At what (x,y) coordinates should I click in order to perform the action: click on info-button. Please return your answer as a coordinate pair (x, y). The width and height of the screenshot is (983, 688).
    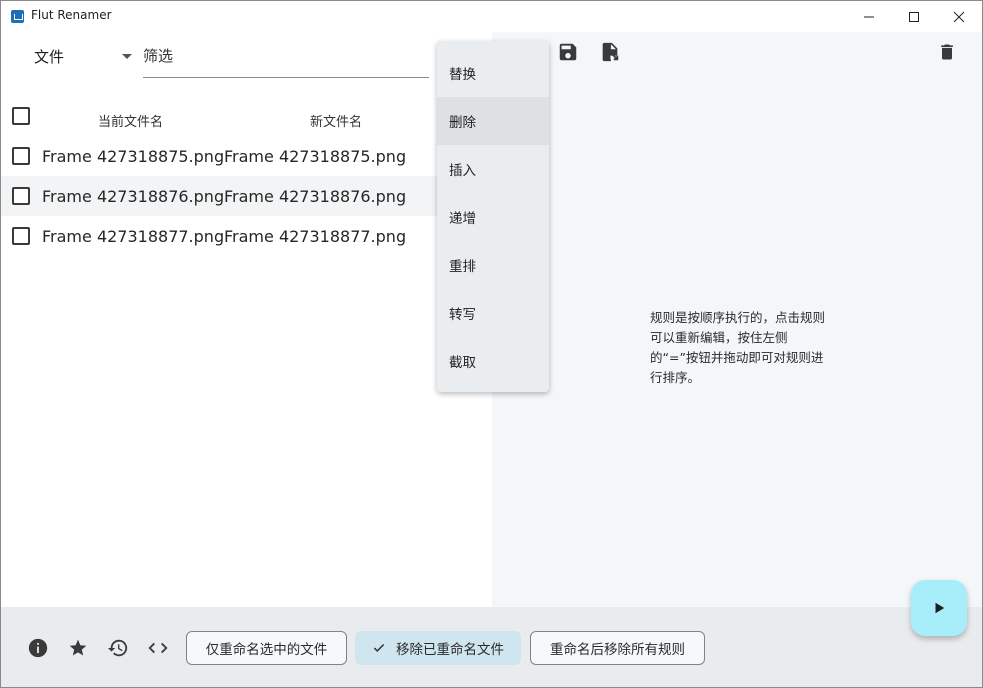
    Looking at the image, I should click on (38, 648).